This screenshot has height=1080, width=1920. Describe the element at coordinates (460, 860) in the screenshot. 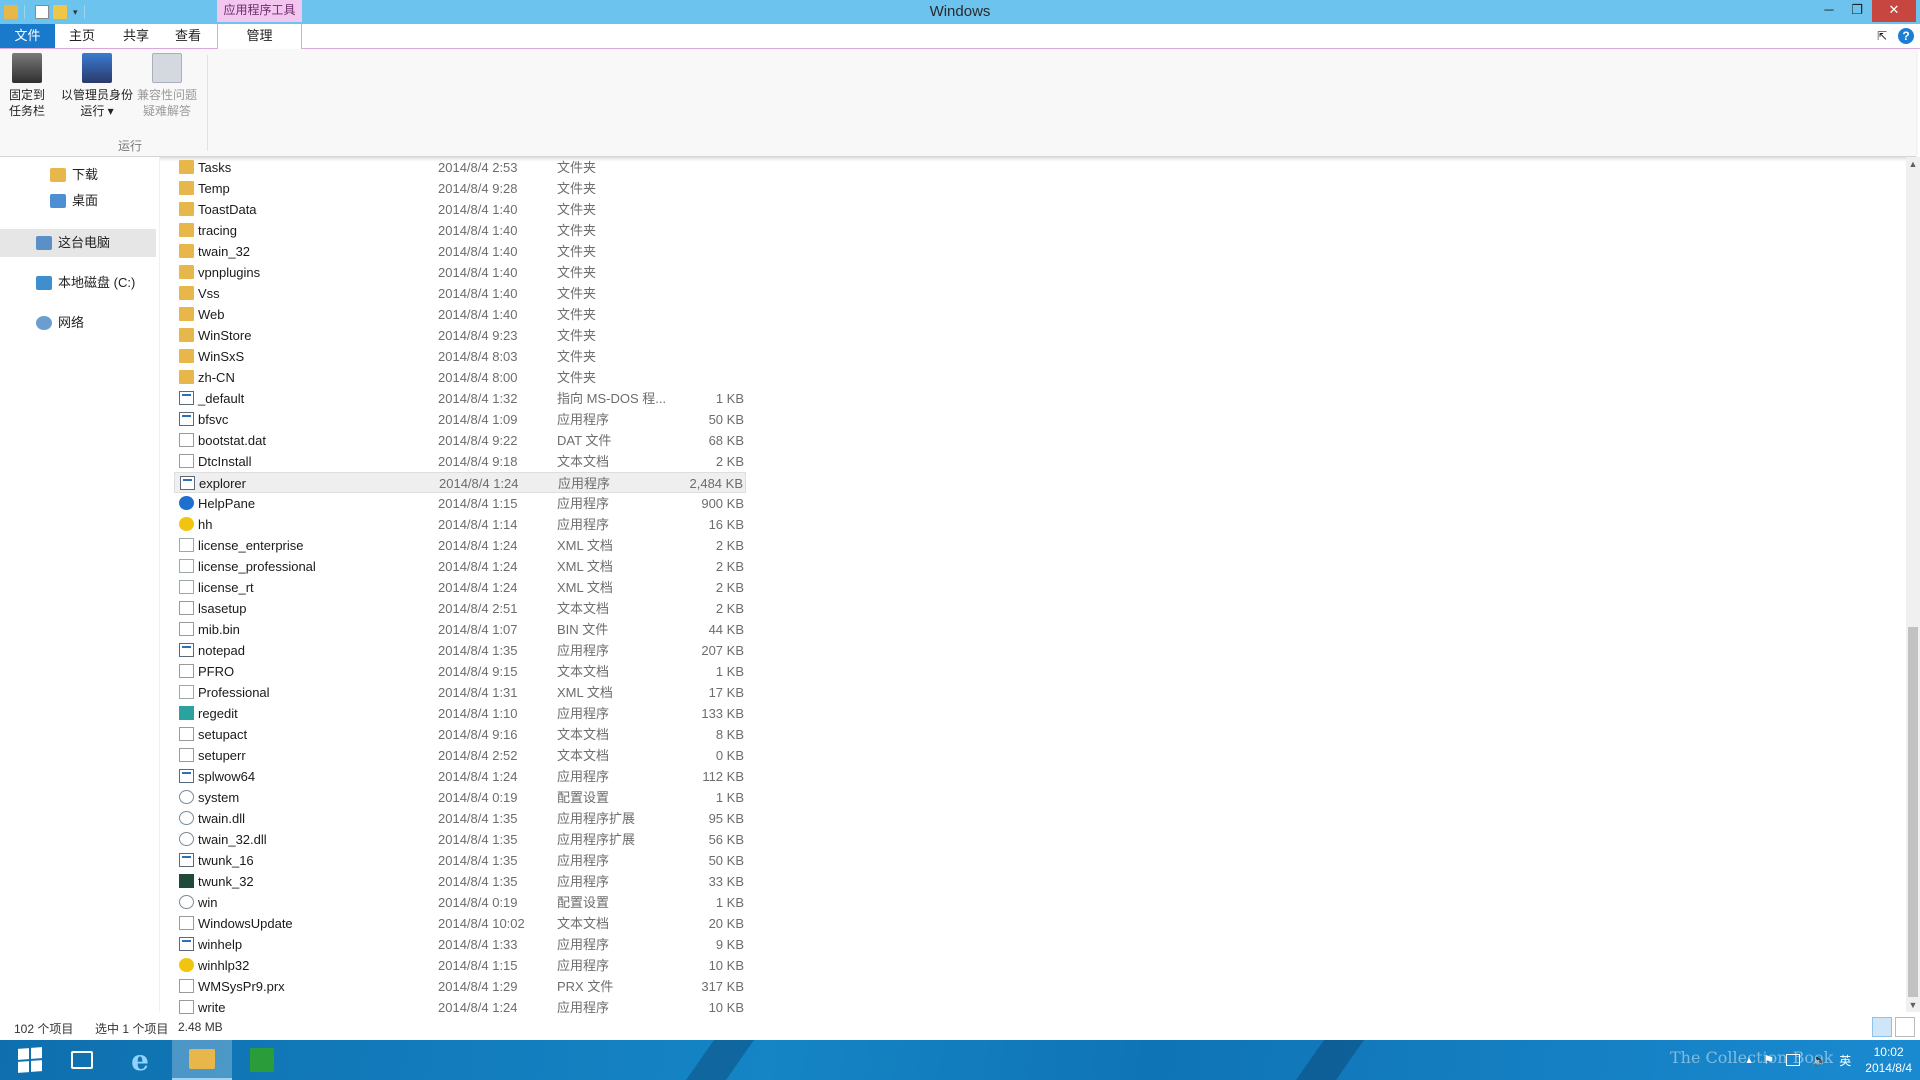

I see `file-row: twunk_16 2014/8/4 1:35 应用程序 50 KB` at that location.